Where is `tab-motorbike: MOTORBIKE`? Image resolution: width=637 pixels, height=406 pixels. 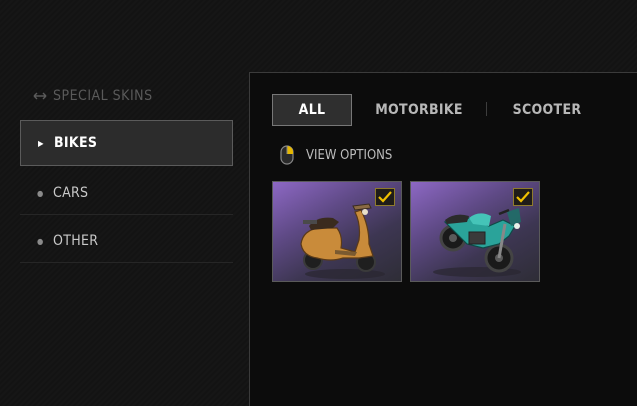 tab-motorbike: MOTORBIKE is located at coordinates (419, 110).